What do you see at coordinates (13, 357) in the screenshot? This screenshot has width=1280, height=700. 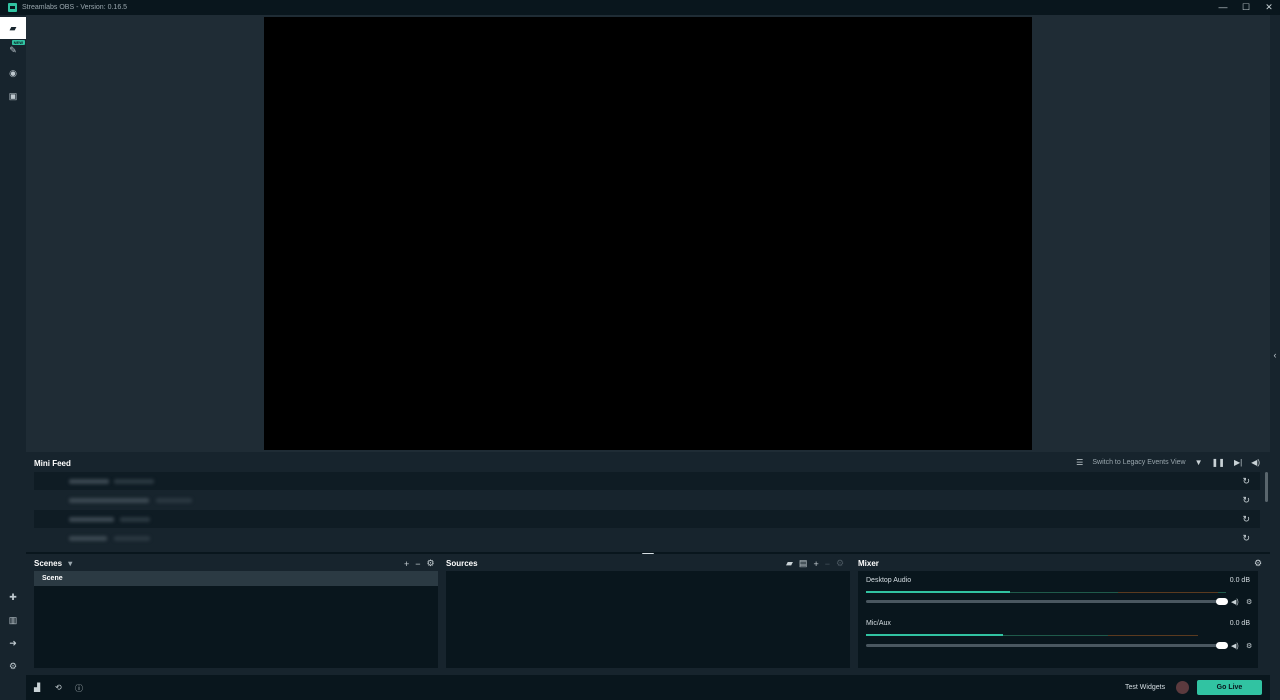 I see `left-nav: ▰ ✎ NEW ◉ ▣ ✚ ▥ ➜ ⚙` at bounding box center [13, 357].